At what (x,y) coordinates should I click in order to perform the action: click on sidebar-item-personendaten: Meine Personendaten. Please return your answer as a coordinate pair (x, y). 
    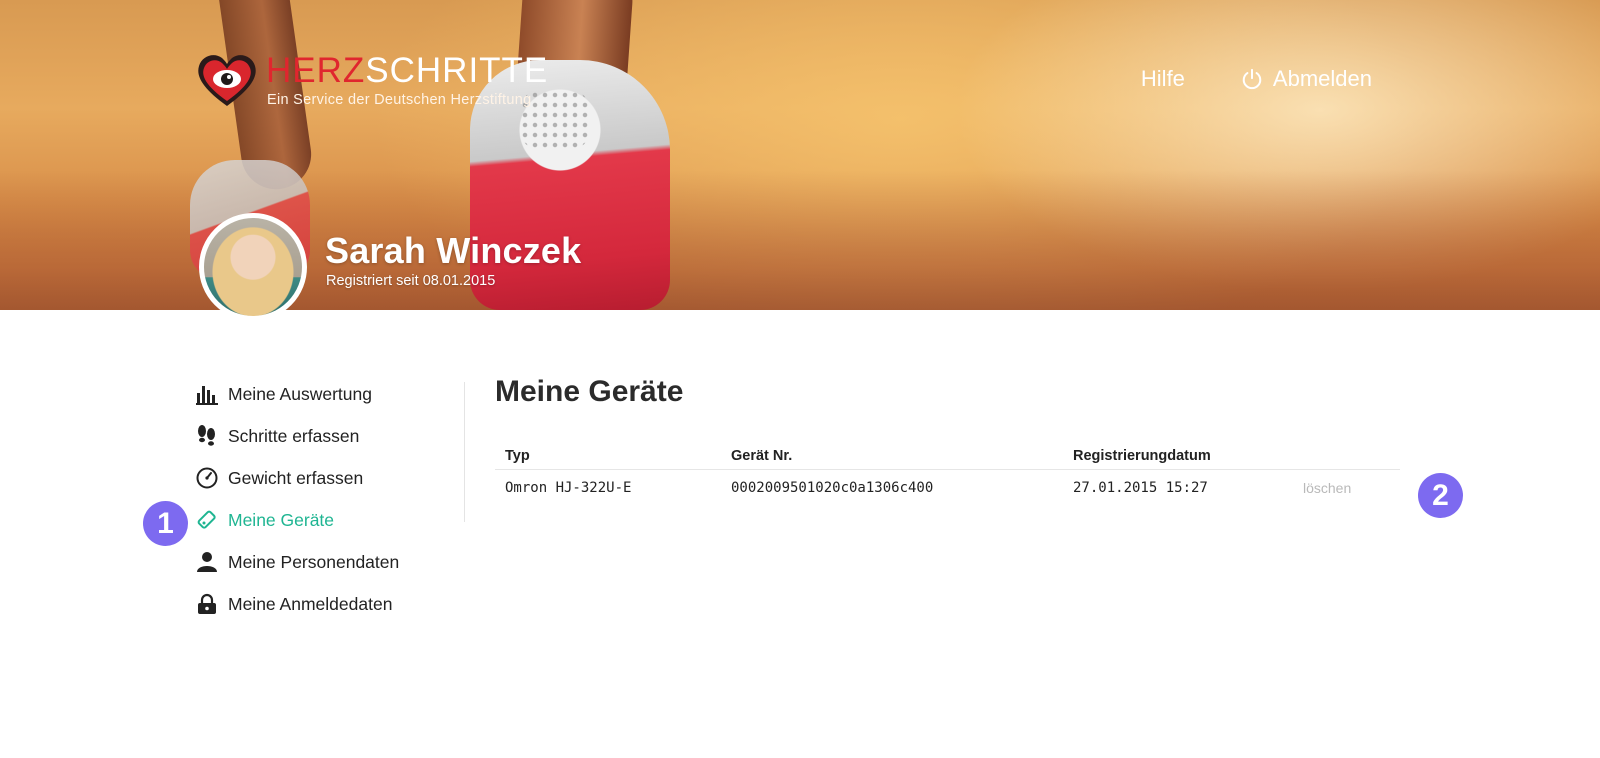
    Looking at the image, I should click on (331, 562).